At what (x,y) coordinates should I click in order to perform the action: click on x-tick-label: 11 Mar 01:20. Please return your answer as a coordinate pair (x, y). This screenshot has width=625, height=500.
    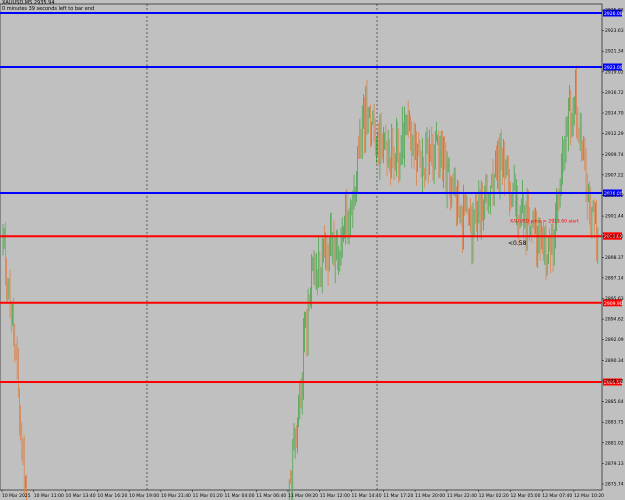
    Looking at the image, I should click on (208, 496).